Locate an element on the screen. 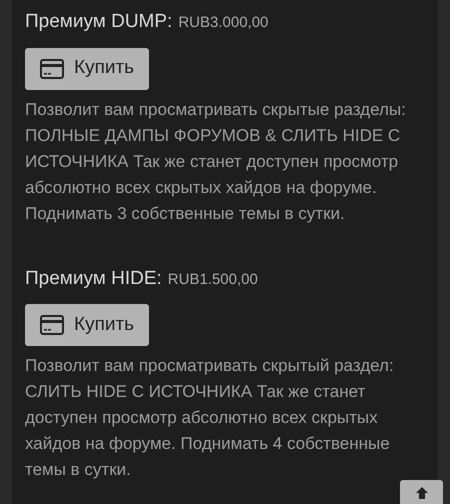  plan-price: RUB3.000,00 is located at coordinates (223, 23).